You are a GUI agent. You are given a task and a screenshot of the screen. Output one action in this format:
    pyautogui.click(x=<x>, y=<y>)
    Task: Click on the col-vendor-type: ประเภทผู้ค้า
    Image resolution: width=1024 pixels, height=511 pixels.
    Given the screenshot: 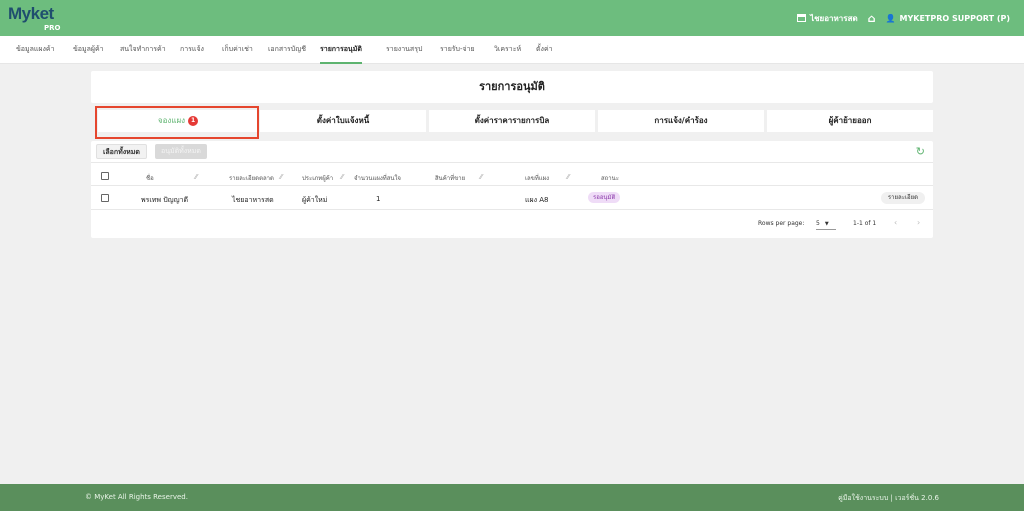 What is the action you would take?
    pyautogui.click(x=317, y=178)
    